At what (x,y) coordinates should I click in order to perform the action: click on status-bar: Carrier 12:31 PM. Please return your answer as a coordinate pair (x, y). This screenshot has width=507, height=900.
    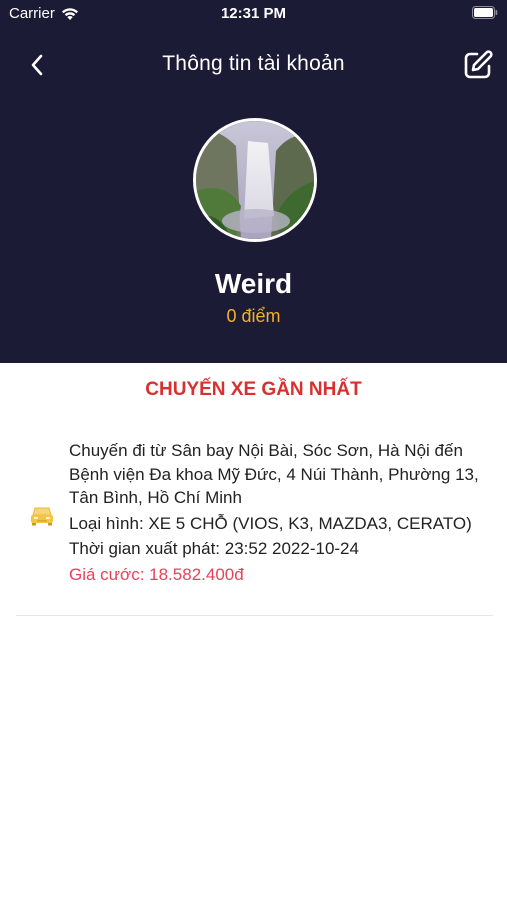
    Looking at the image, I should click on (253, 15).